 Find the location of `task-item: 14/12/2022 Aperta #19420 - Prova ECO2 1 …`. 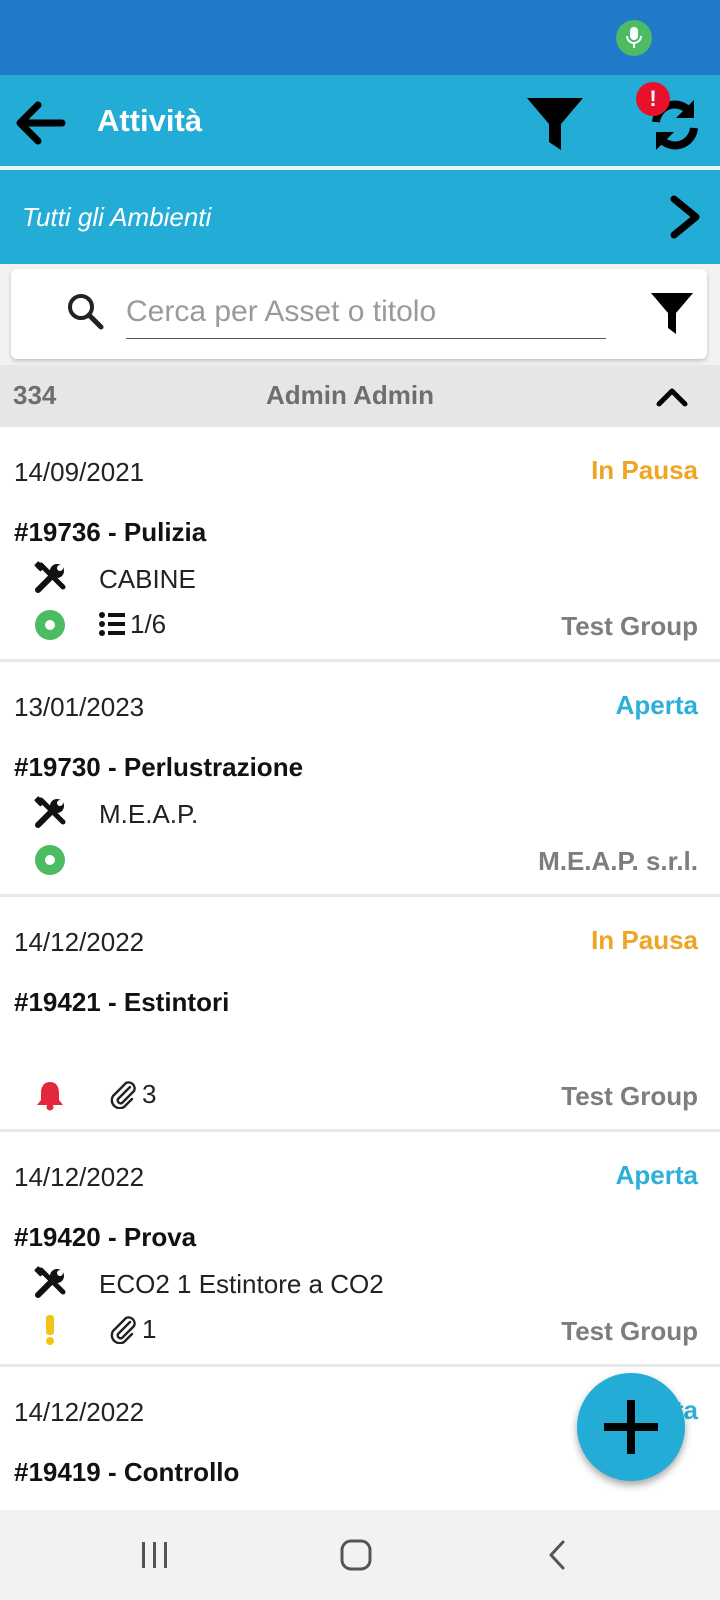

task-item: 14/12/2022 Aperta #19420 - Prova ECO2 1 … is located at coordinates (360, 1249).